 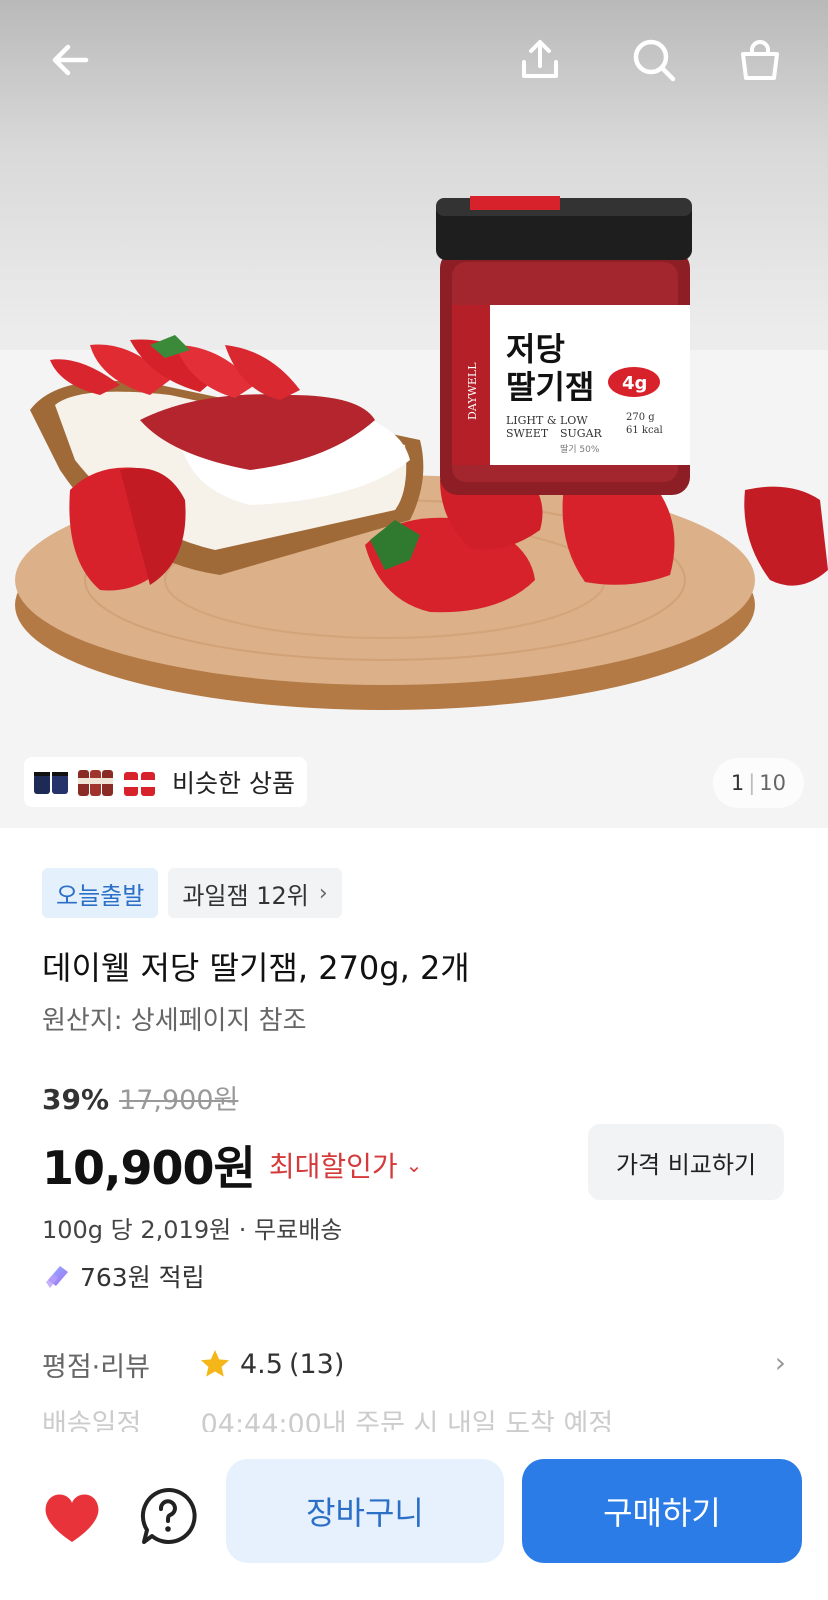 I want to click on similar-thumbnails, so click(x=96, y=782).